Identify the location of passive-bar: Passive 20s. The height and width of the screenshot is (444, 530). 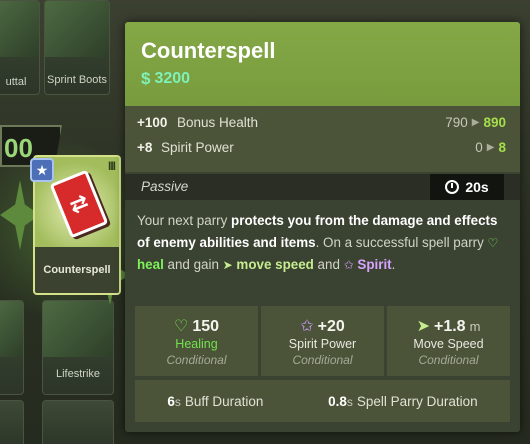
(322, 187).